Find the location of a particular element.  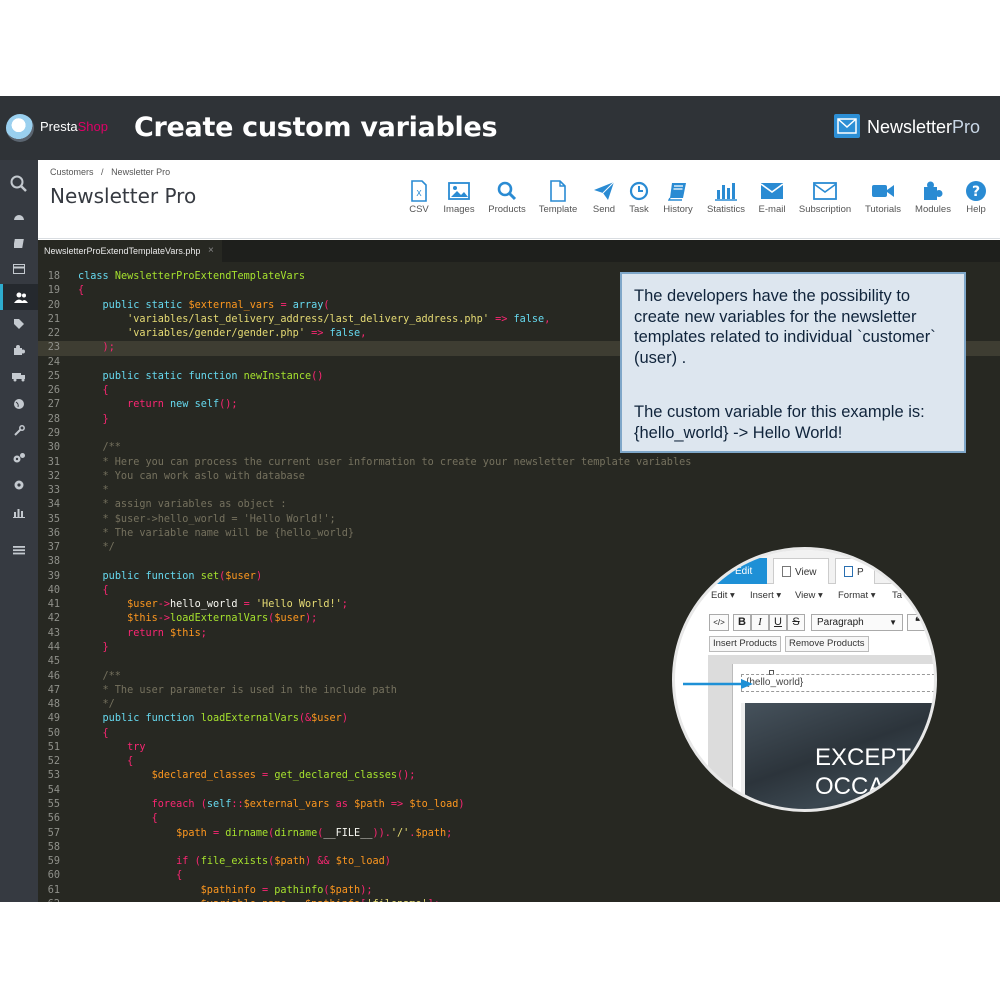

toolbar-modules-button: Modules is located at coordinates (933, 200).